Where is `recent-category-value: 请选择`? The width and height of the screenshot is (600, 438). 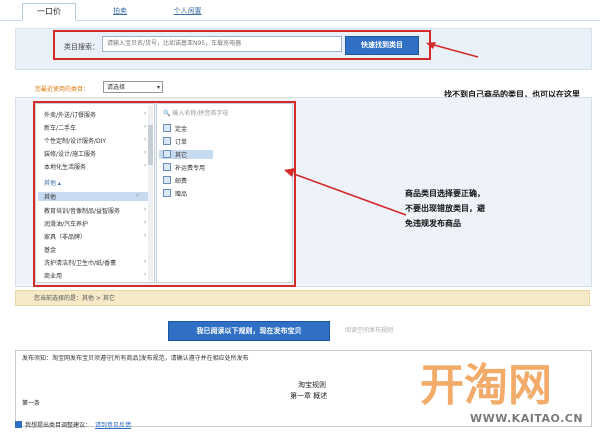
recent-category-value: 请选择 is located at coordinates (116, 87).